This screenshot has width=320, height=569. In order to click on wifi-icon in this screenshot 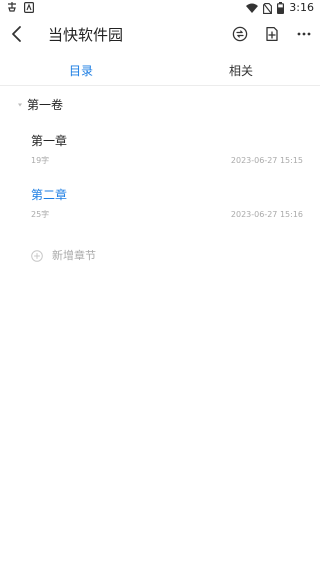, I will do `click(252, 8)`.